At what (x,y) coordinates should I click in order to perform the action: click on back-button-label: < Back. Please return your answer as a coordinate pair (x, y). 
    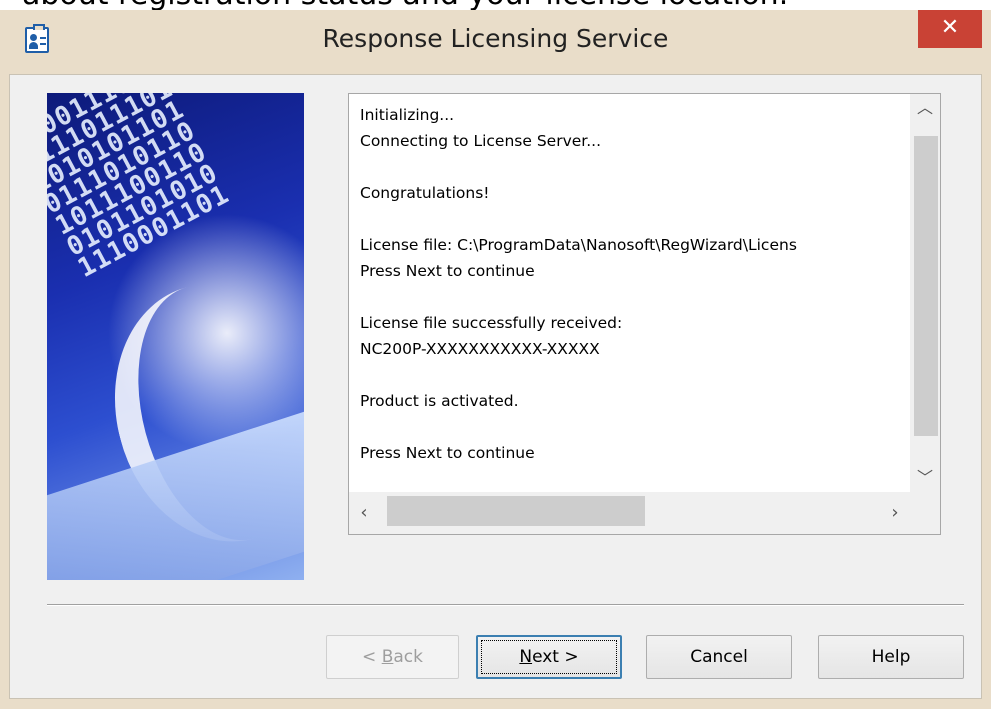
    Looking at the image, I should click on (392, 657).